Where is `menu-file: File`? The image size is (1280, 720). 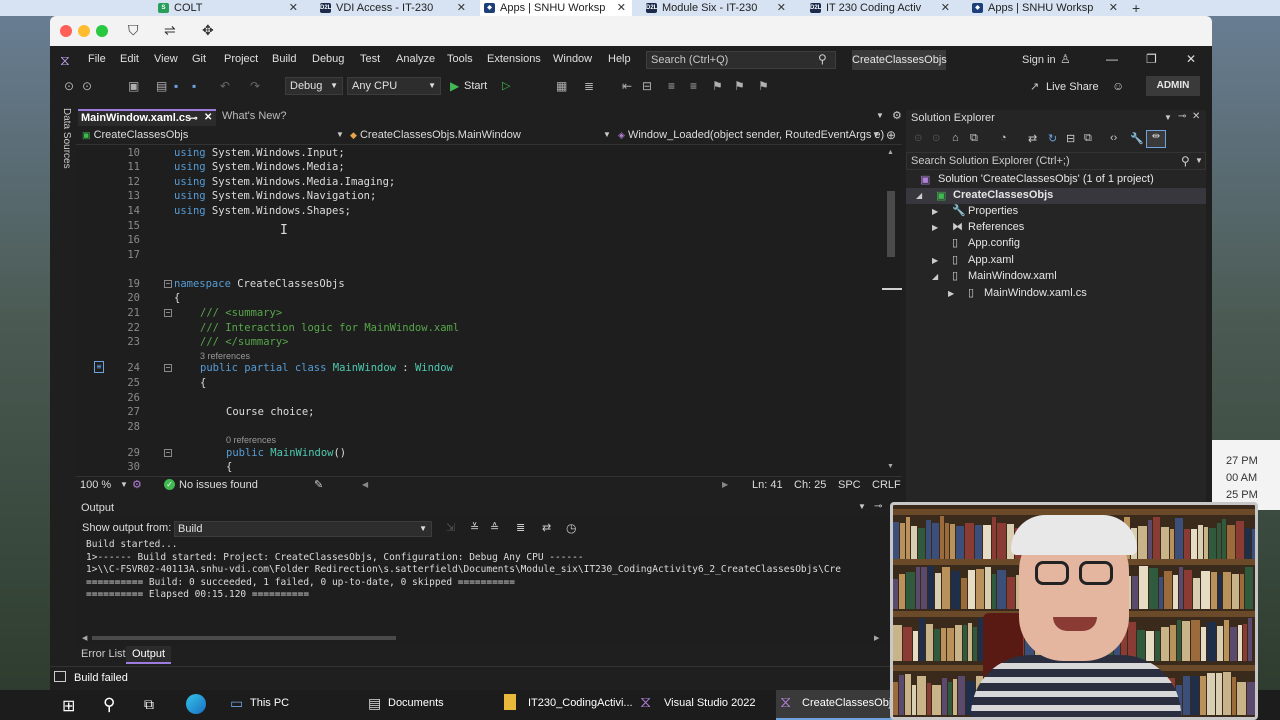
menu-file: File is located at coordinates (97, 59).